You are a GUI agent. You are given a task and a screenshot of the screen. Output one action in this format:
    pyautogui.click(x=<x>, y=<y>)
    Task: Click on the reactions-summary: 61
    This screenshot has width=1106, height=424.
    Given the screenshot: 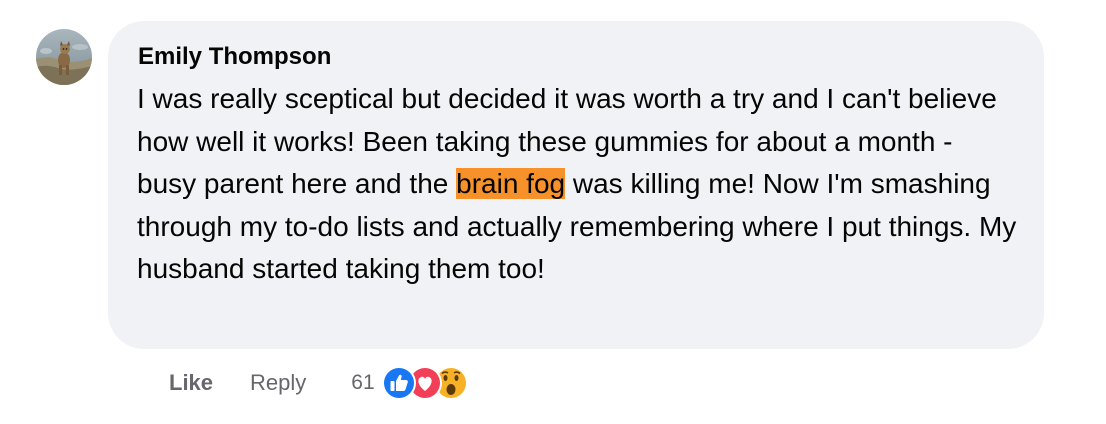 What is the action you would take?
    pyautogui.click(x=410, y=383)
    